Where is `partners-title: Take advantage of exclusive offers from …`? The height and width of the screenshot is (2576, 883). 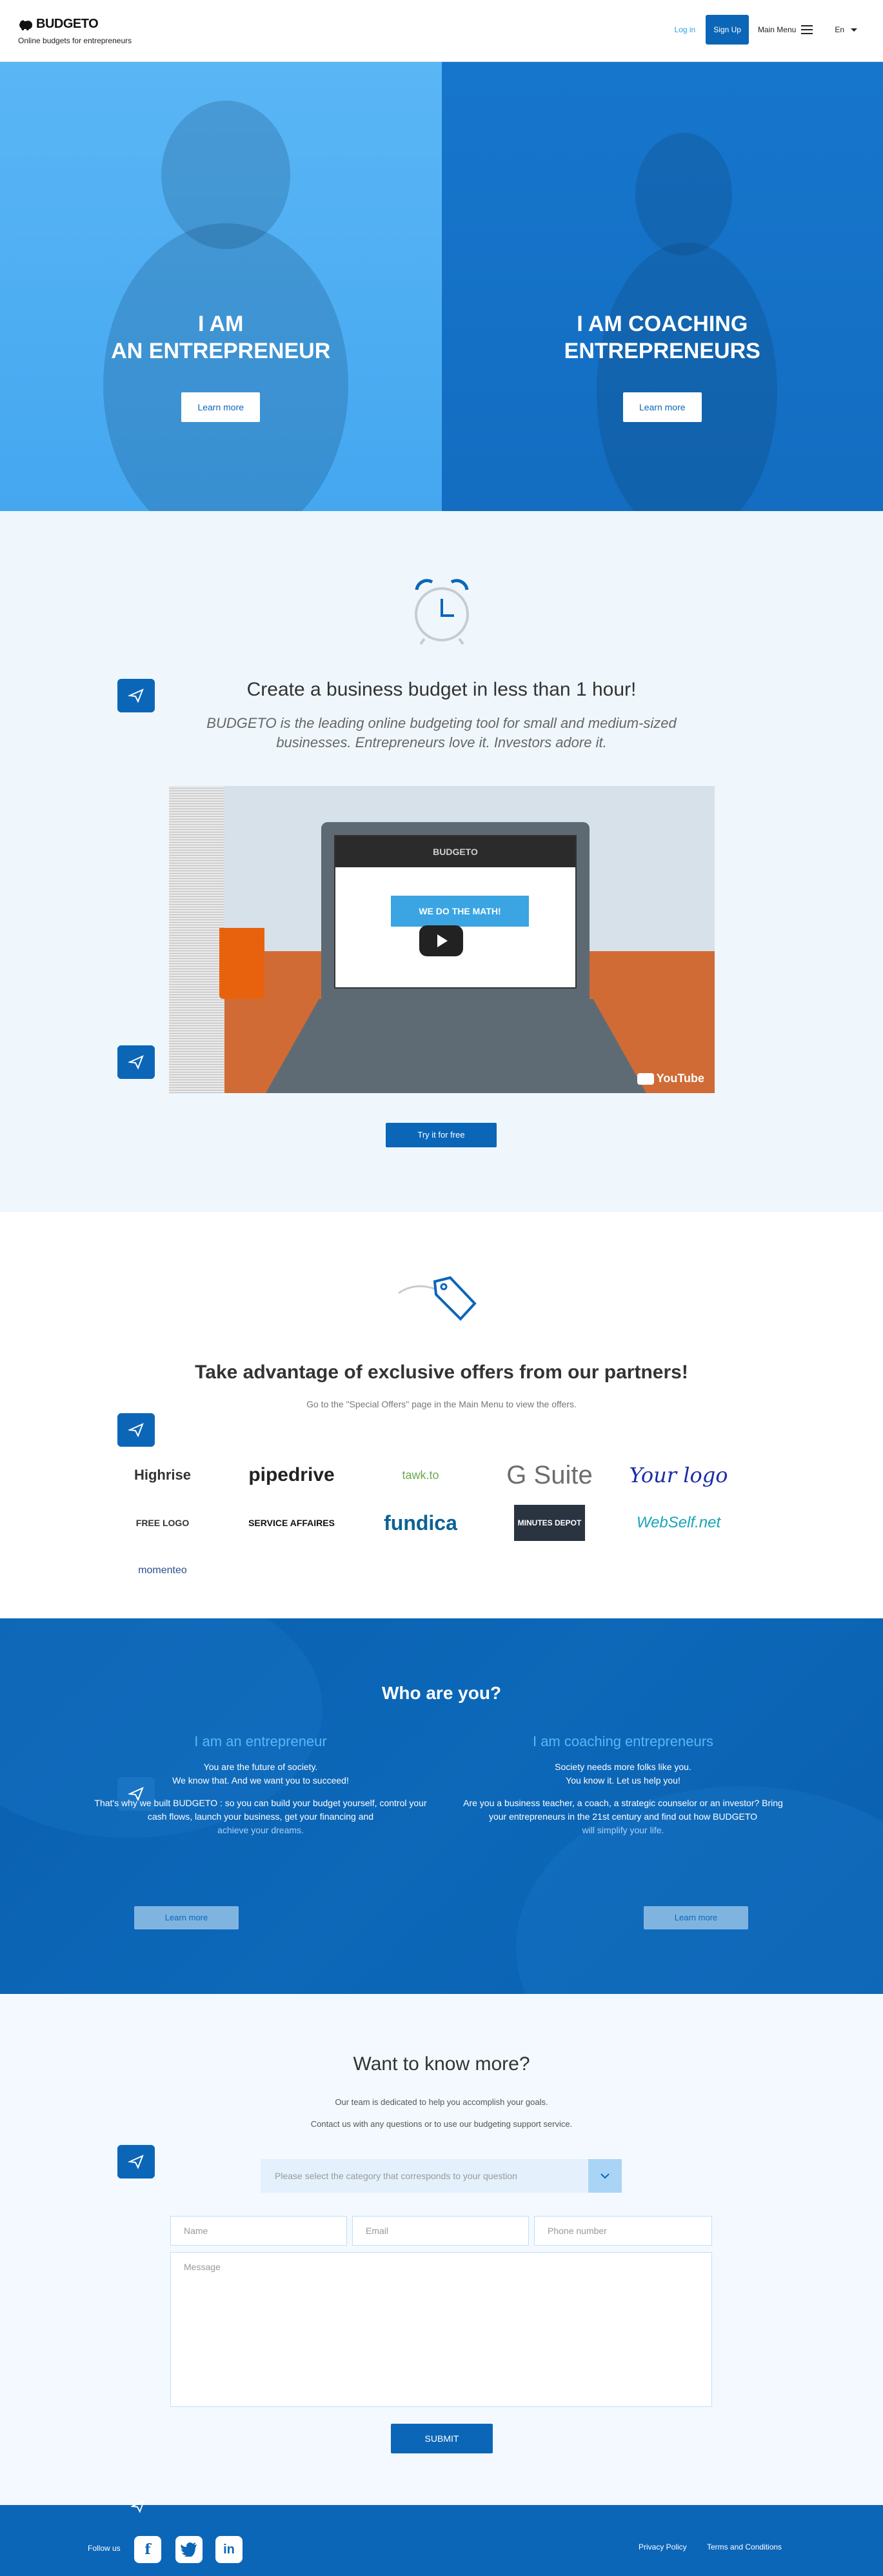 partners-title: Take advantage of exclusive offers from … is located at coordinates (442, 1372).